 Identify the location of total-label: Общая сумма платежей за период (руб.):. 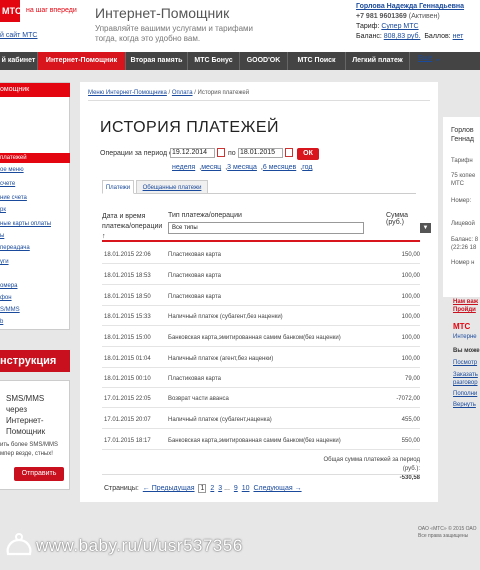
(372, 464).